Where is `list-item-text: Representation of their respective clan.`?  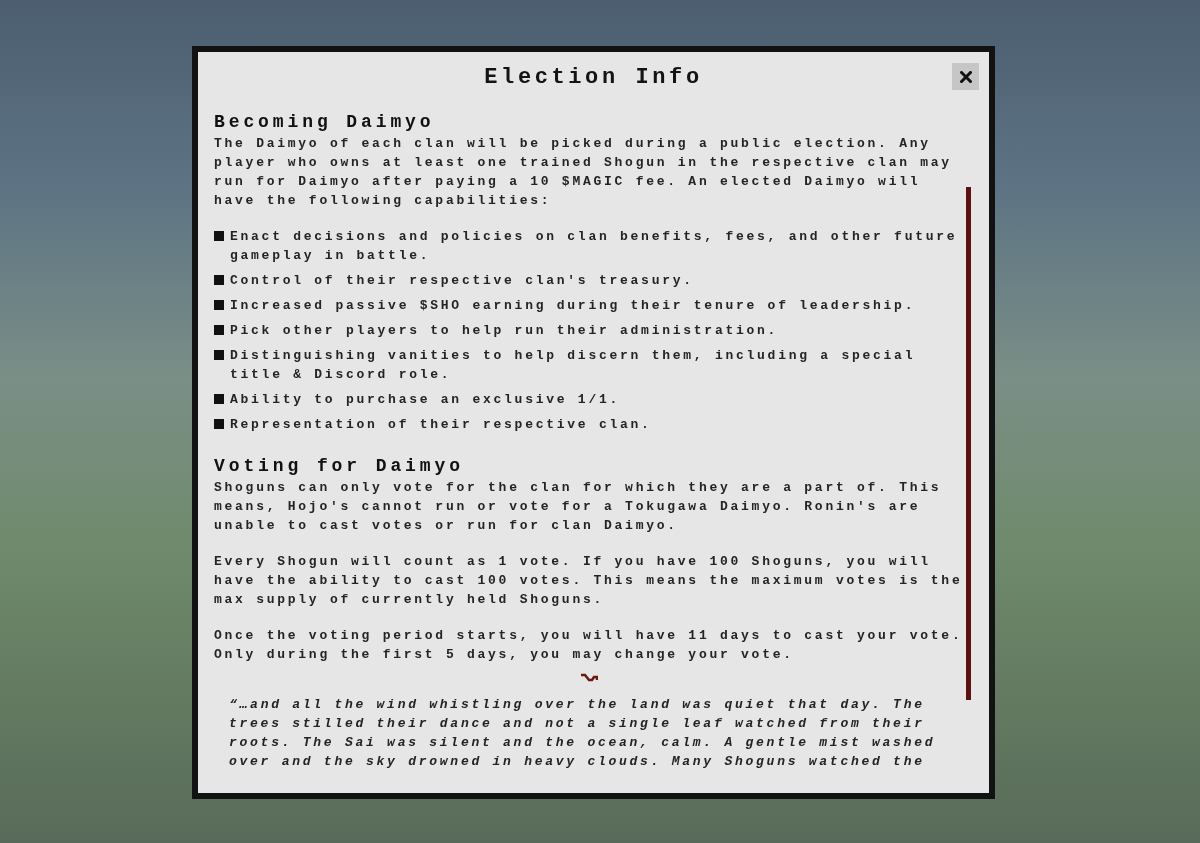 list-item-text: Representation of their respective clan. is located at coordinates (441, 425).